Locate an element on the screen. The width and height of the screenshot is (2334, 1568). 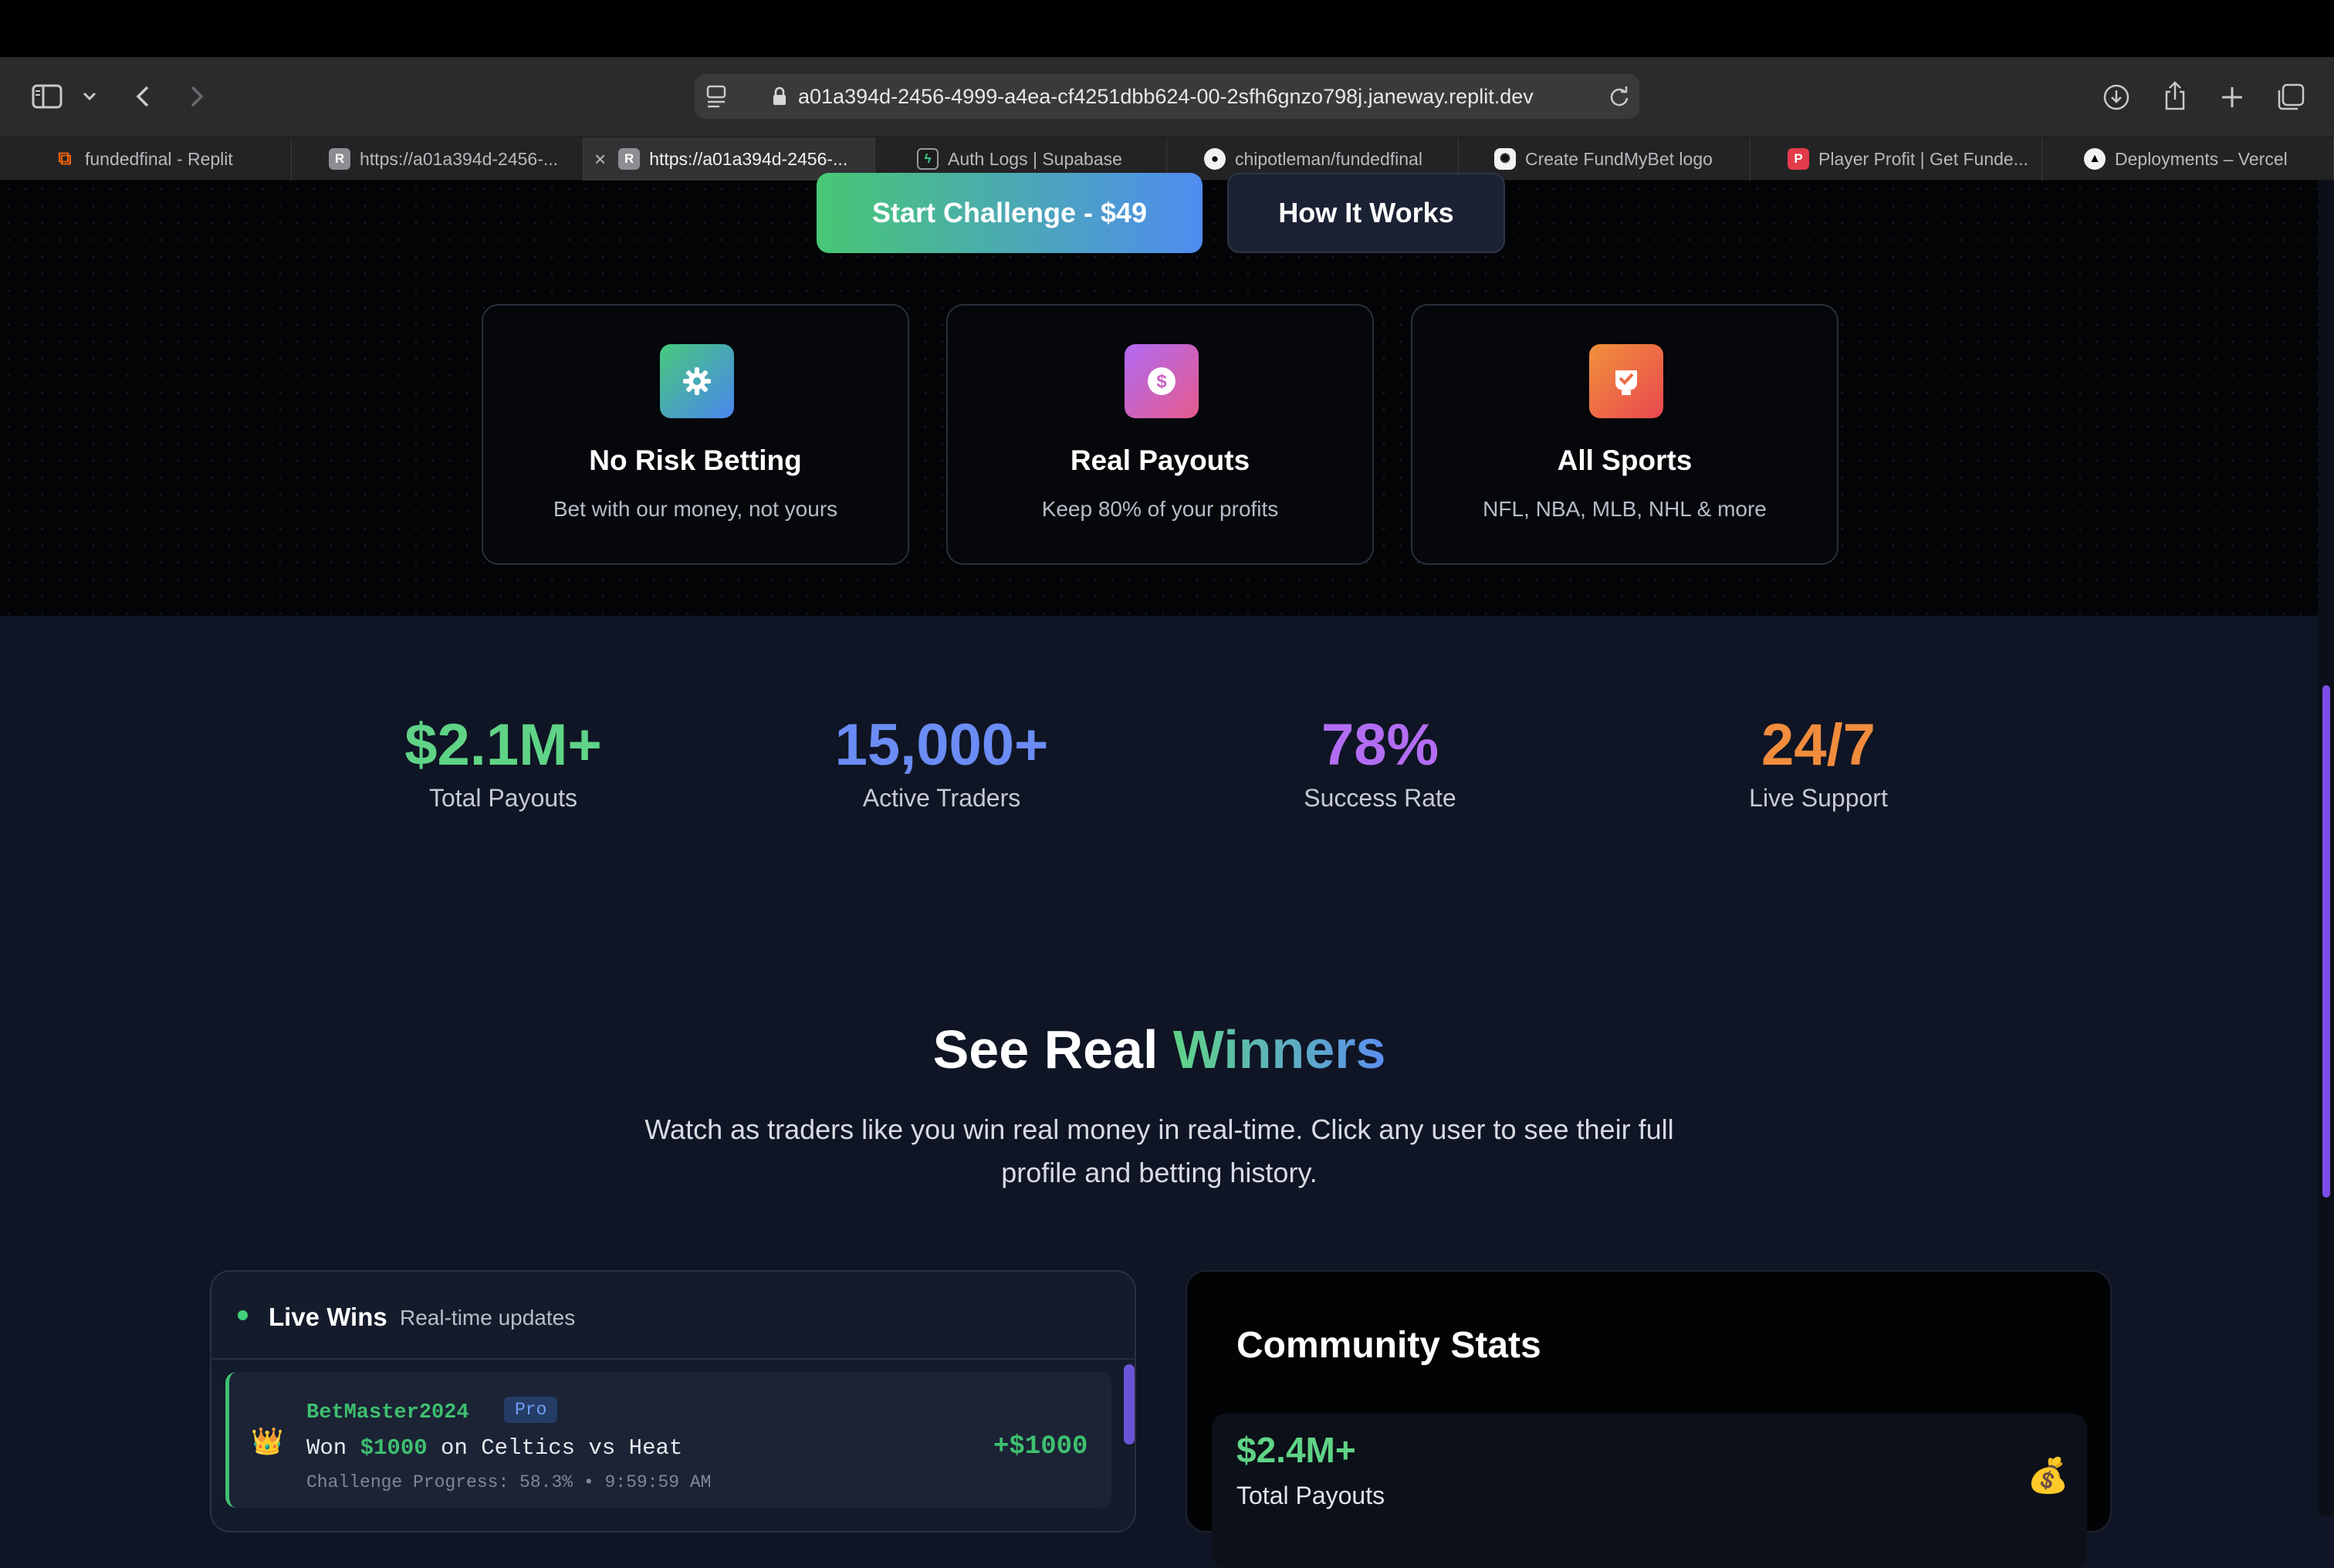
tier-badge: Pro is located at coordinates (531, 1410).